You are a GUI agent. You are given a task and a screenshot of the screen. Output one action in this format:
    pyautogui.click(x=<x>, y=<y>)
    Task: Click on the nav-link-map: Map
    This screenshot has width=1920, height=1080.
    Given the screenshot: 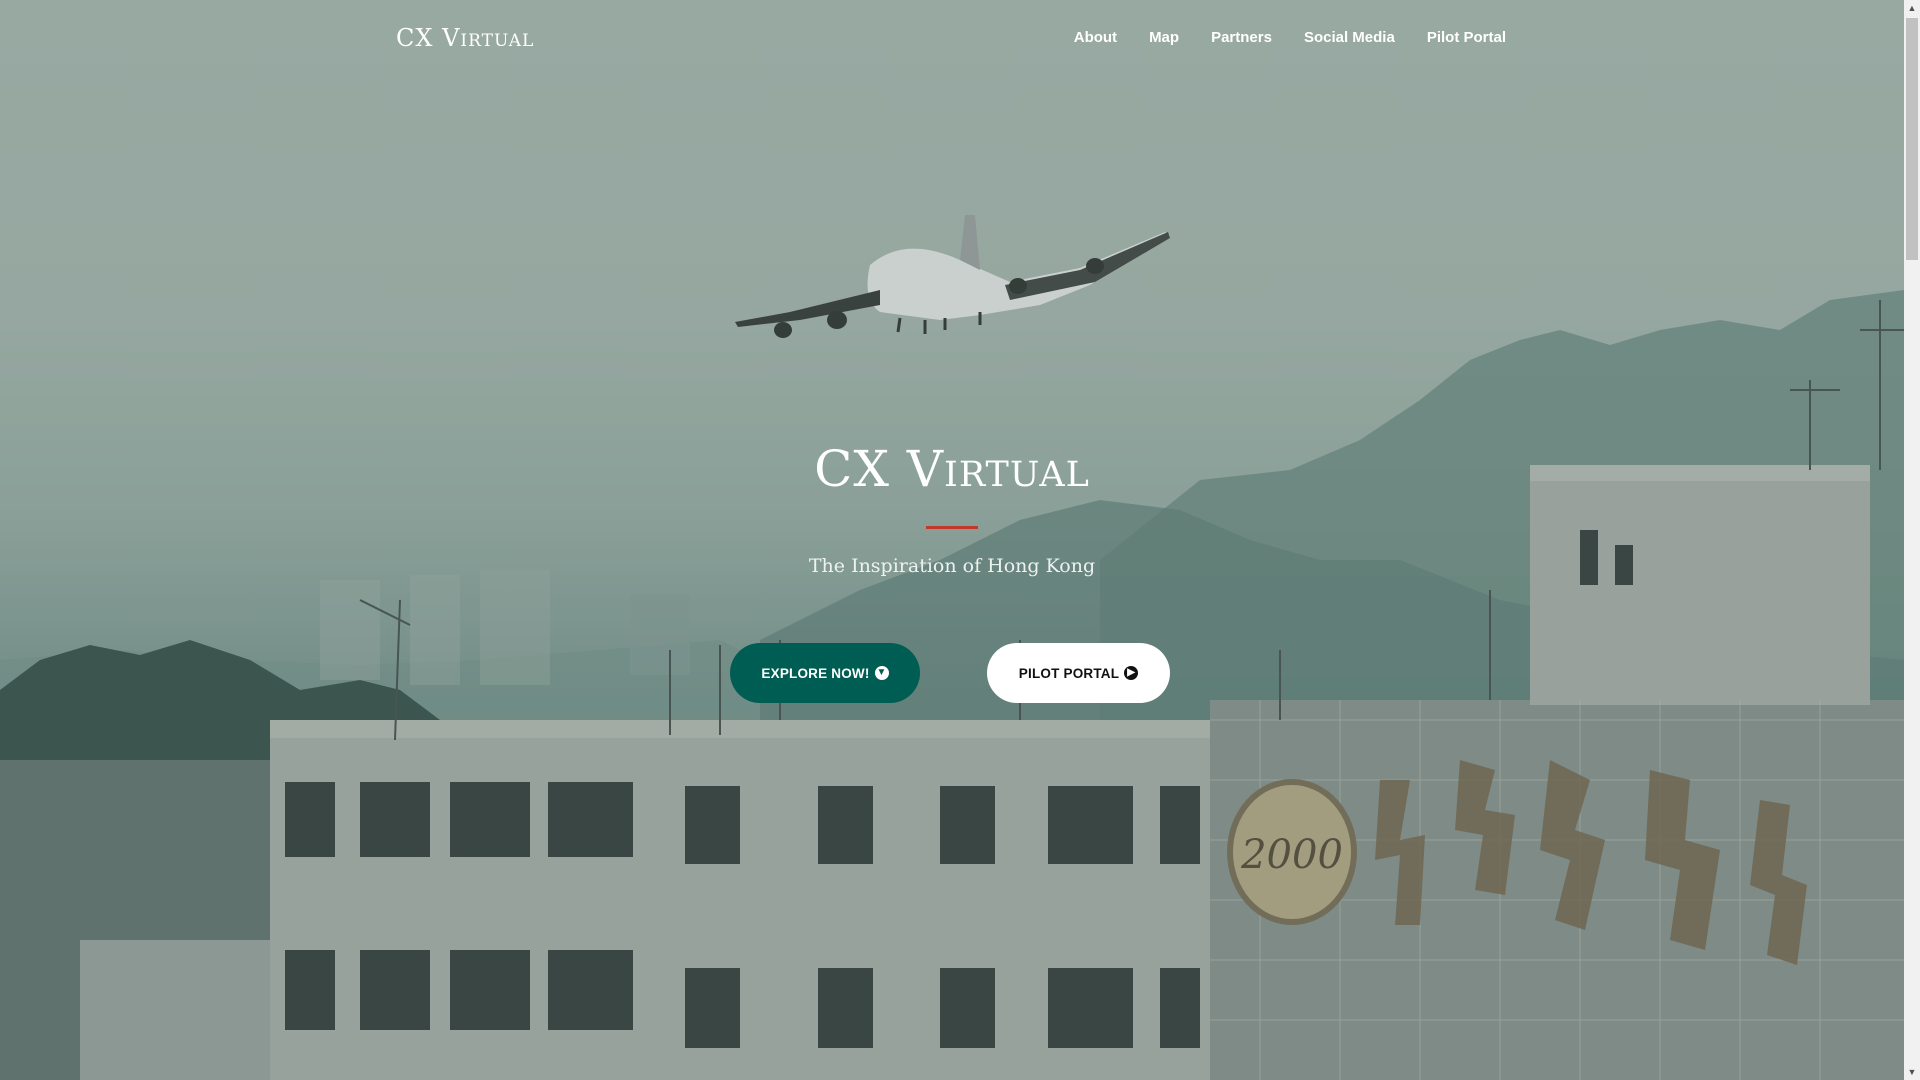 What is the action you would take?
    pyautogui.click(x=1164, y=37)
    